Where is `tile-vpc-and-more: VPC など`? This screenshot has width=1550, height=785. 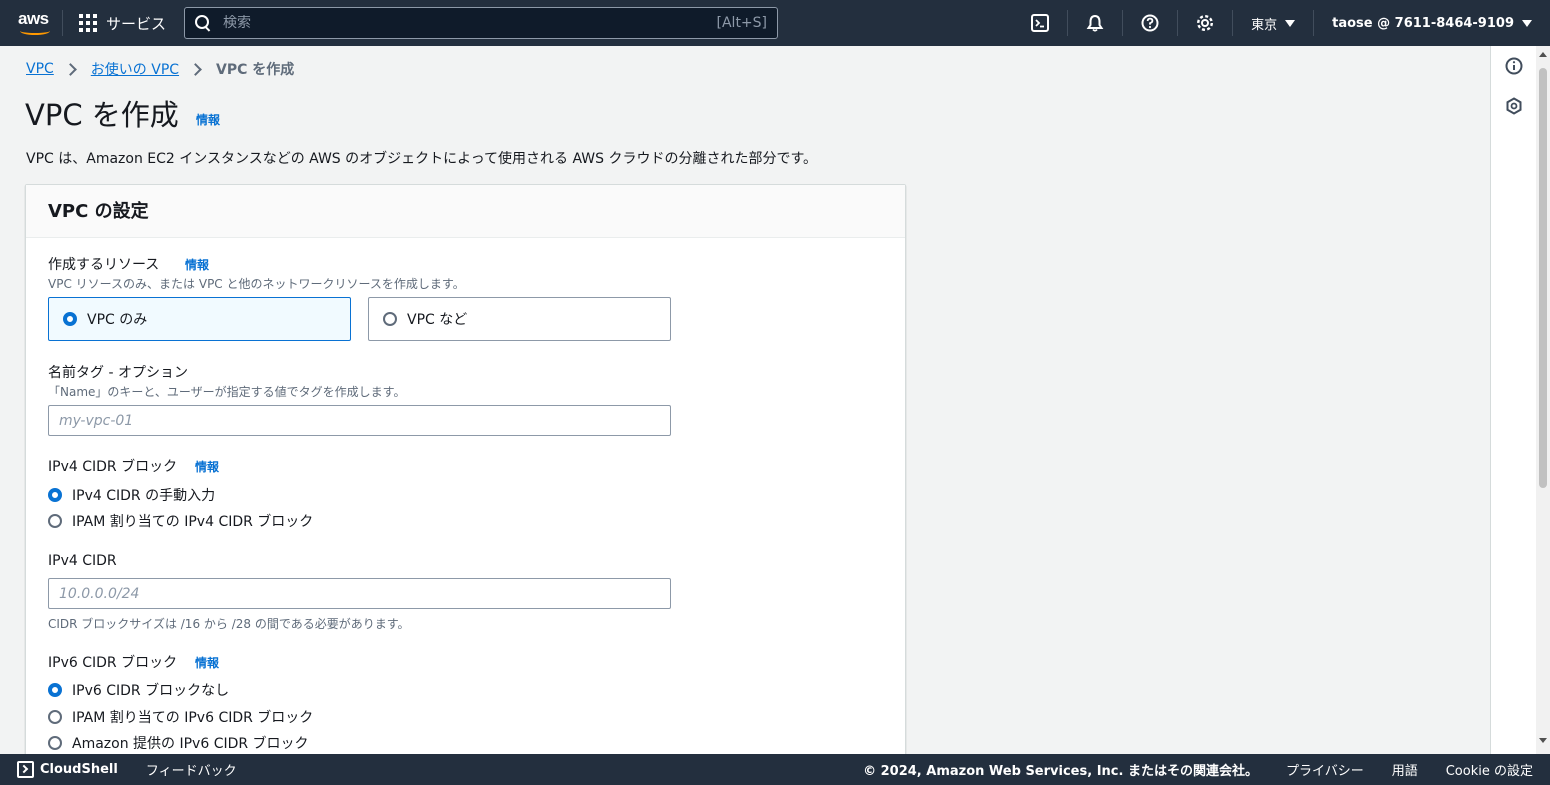 tile-vpc-and-more: VPC など is located at coordinates (519, 319).